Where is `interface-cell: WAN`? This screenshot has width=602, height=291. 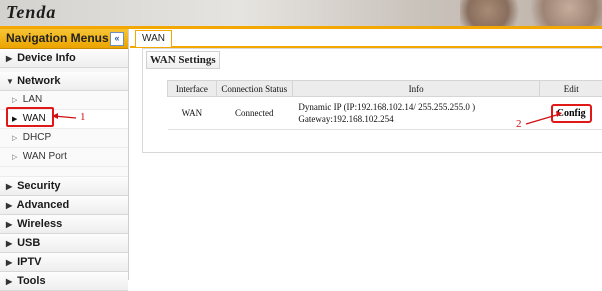
interface-cell: WAN is located at coordinates (192, 113).